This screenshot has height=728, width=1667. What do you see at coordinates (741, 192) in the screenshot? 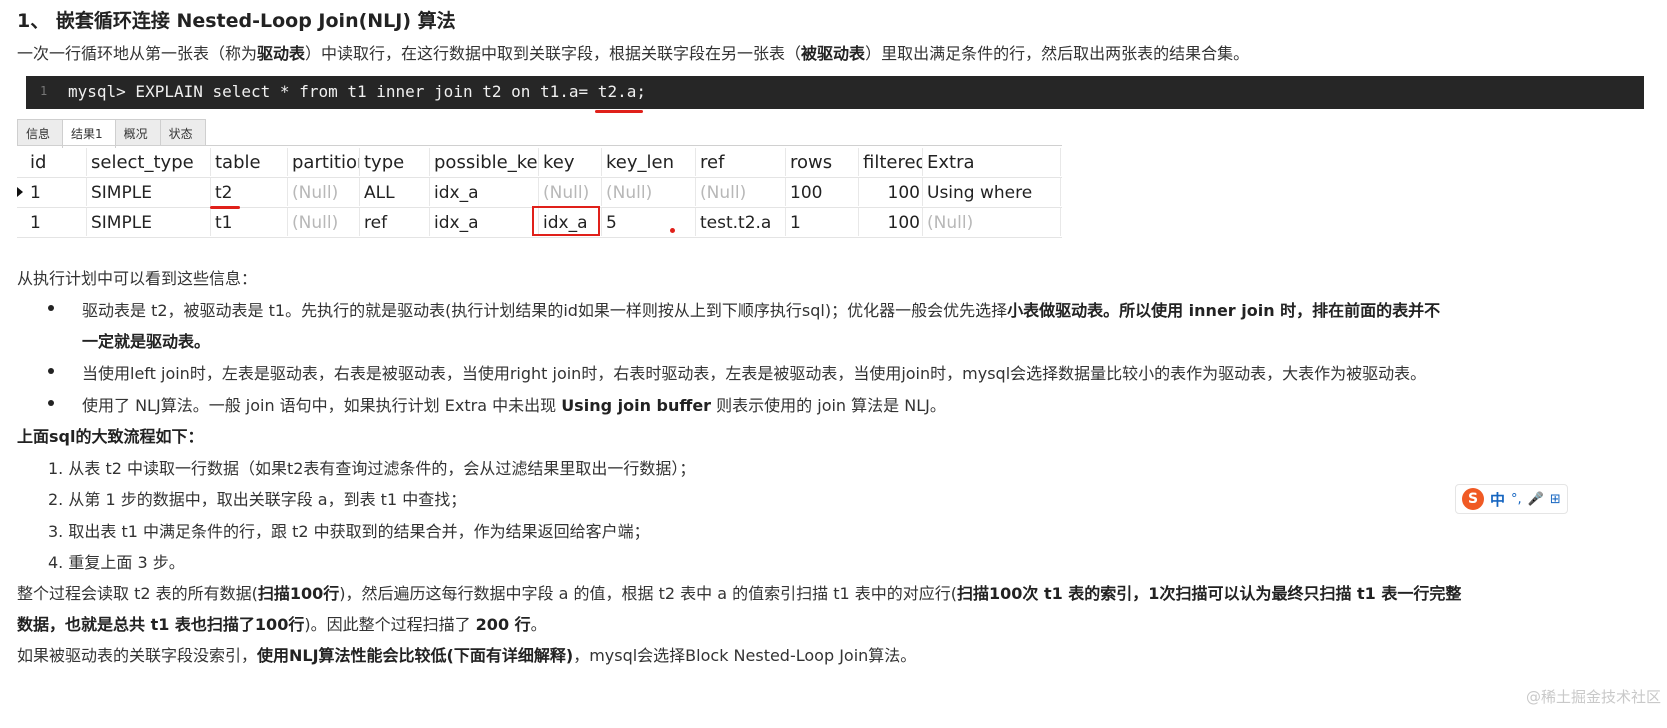
I see `cell-ref: (Null)` at bounding box center [741, 192].